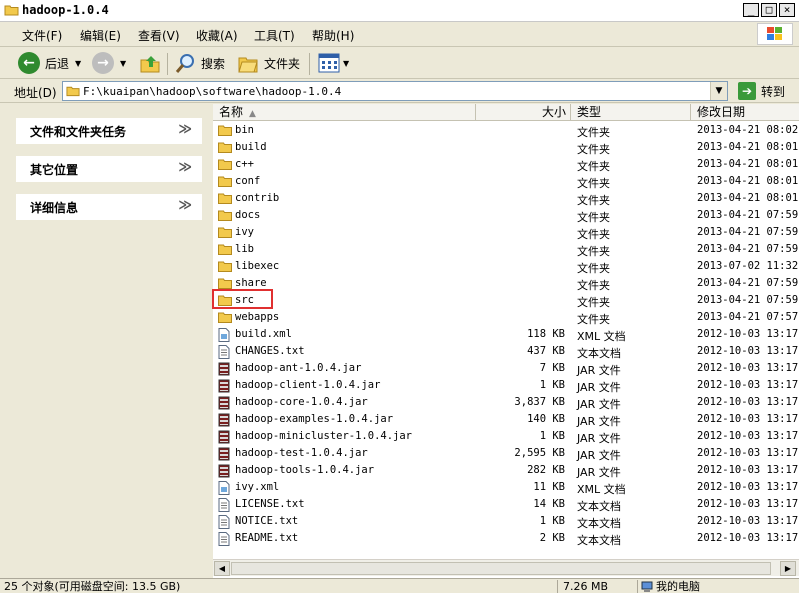 This screenshot has width=799, height=593. Describe the element at coordinates (599, 472) in the screenshot. I see `file-type: JAR 文件` at that location.